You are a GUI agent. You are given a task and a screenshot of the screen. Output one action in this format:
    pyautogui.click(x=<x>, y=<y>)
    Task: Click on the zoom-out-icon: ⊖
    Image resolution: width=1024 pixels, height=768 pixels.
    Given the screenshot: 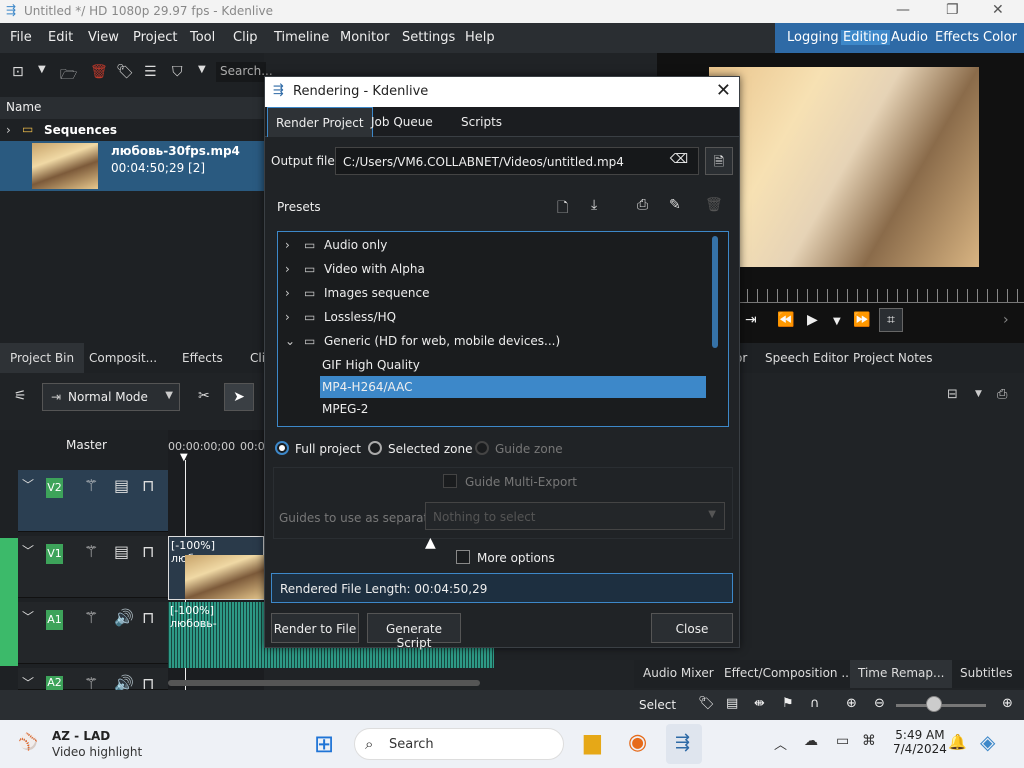 What is the action you would take?
    pyautogui.click(x=879, y=703)
    